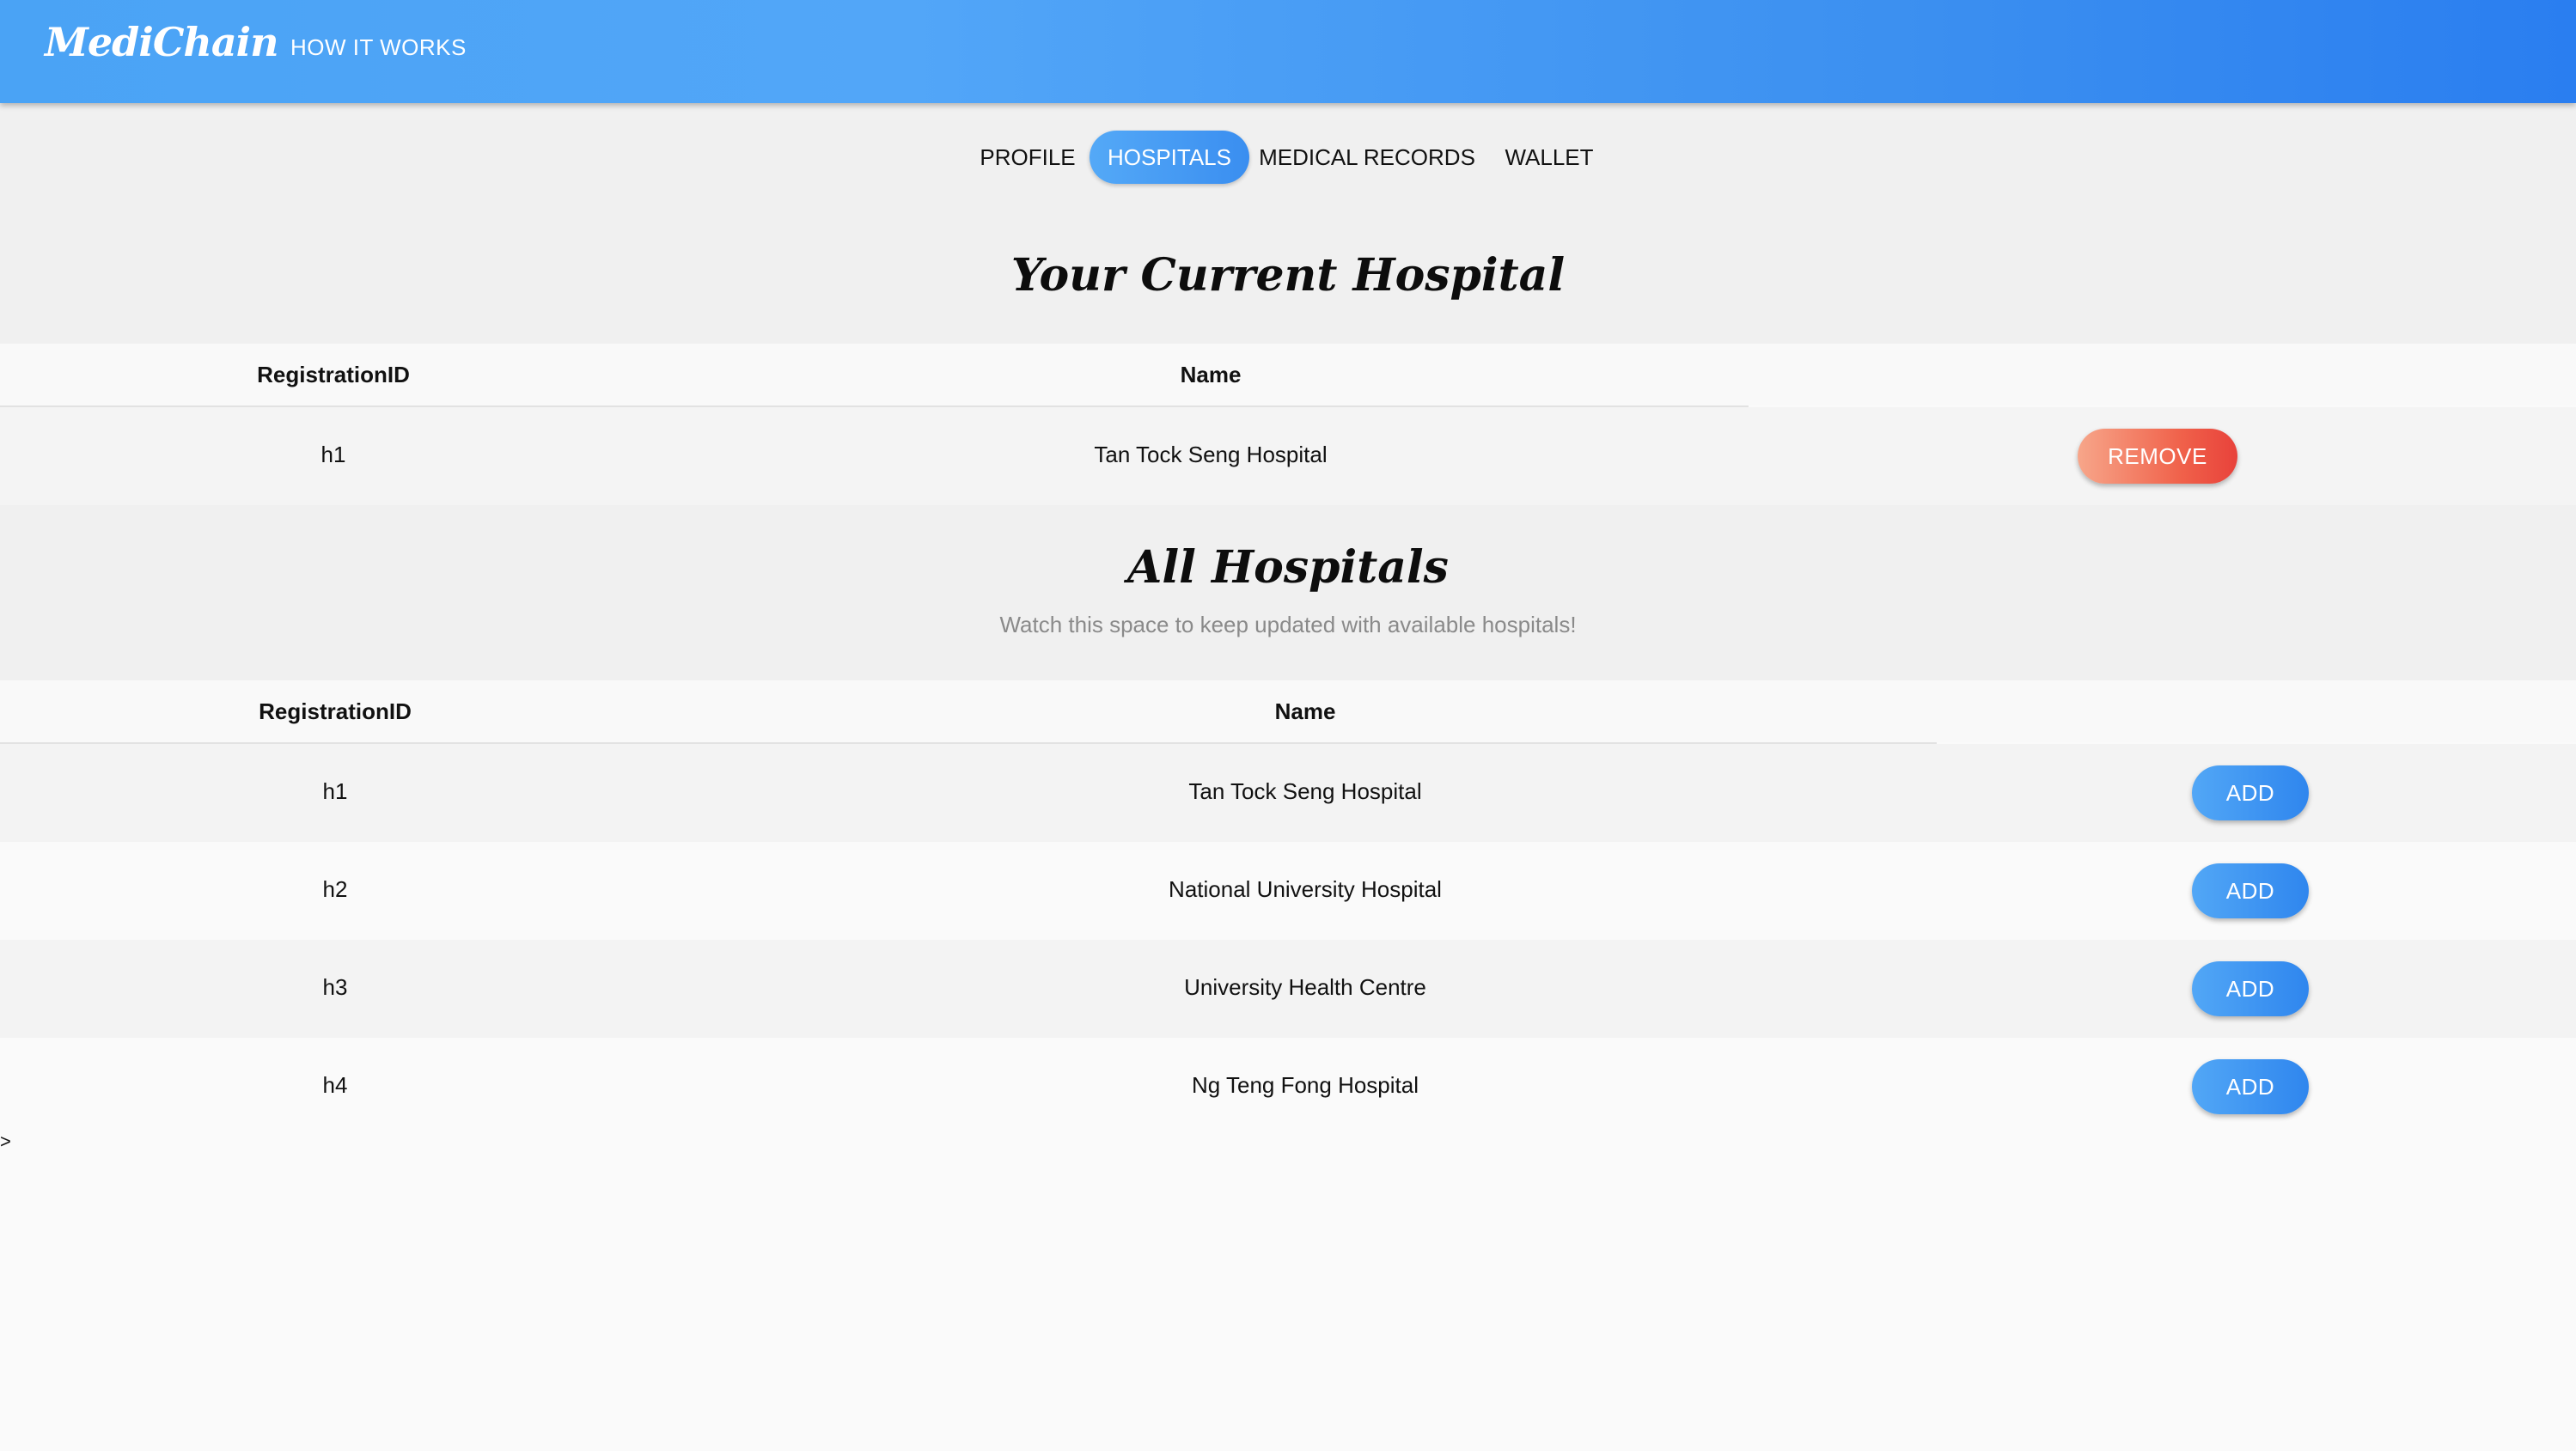 The height and width of the screenshot is (1451, 2576). What do you see at coordinates (2157, 457) in the screenshot?
I see `remove-hospital-button: REMOVE` at bounding box center [2157, 457].